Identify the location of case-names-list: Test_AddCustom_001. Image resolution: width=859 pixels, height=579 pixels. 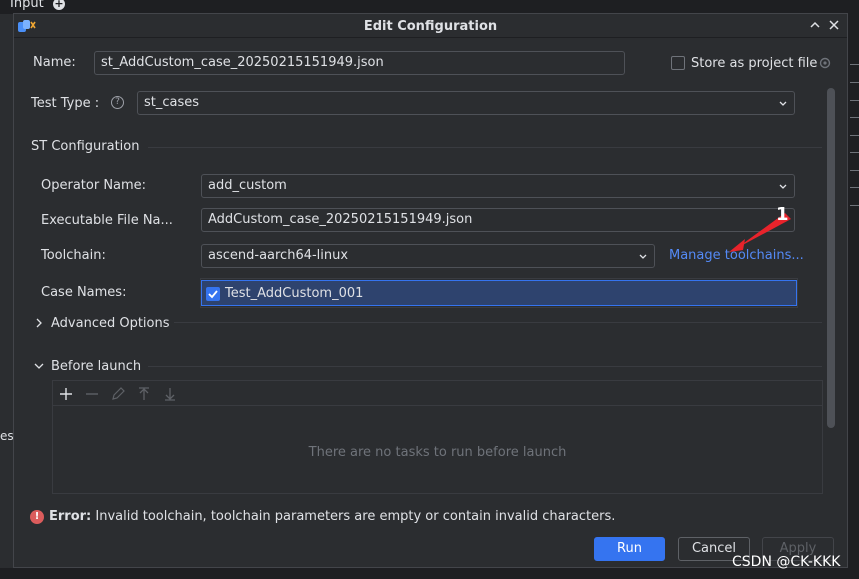
(499, 293).